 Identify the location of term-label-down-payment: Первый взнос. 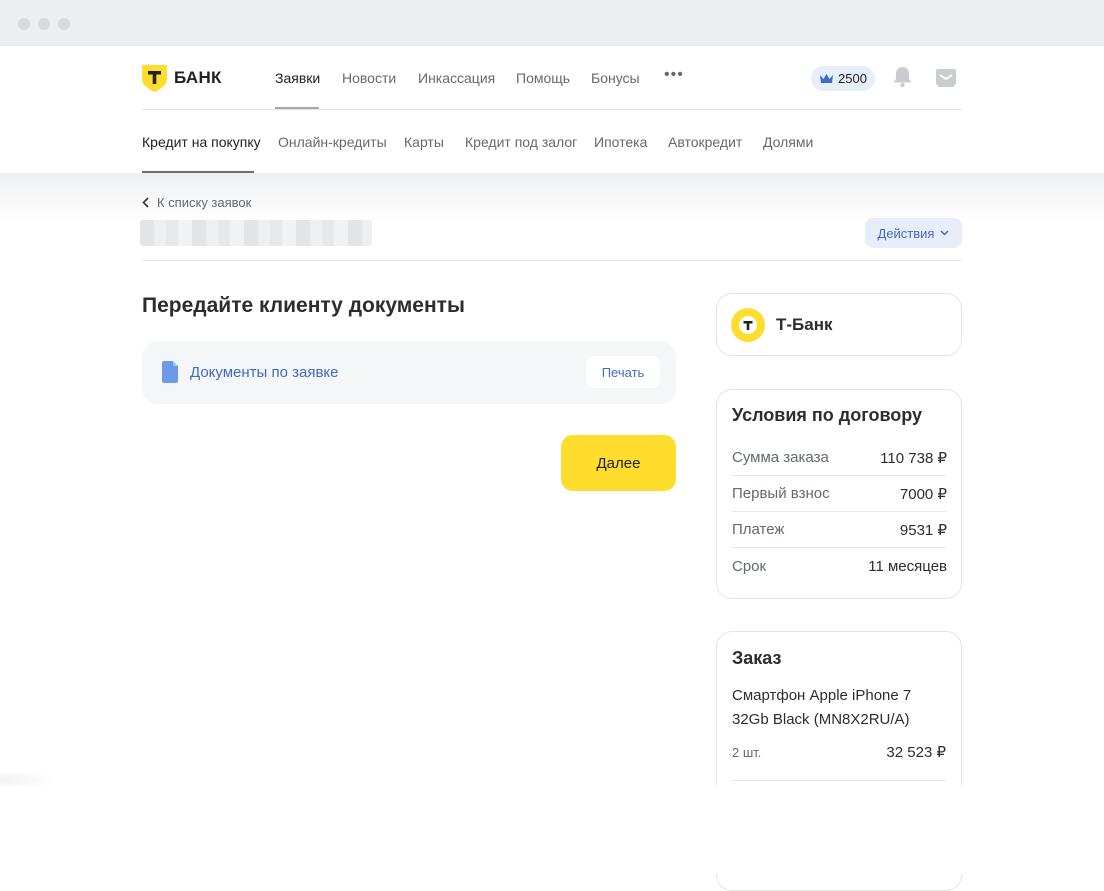
(781, 493).